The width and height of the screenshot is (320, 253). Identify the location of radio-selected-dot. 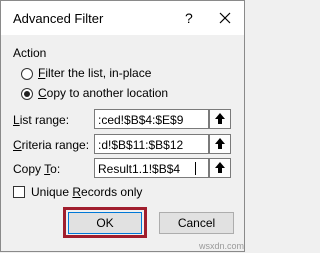
(27, 94).